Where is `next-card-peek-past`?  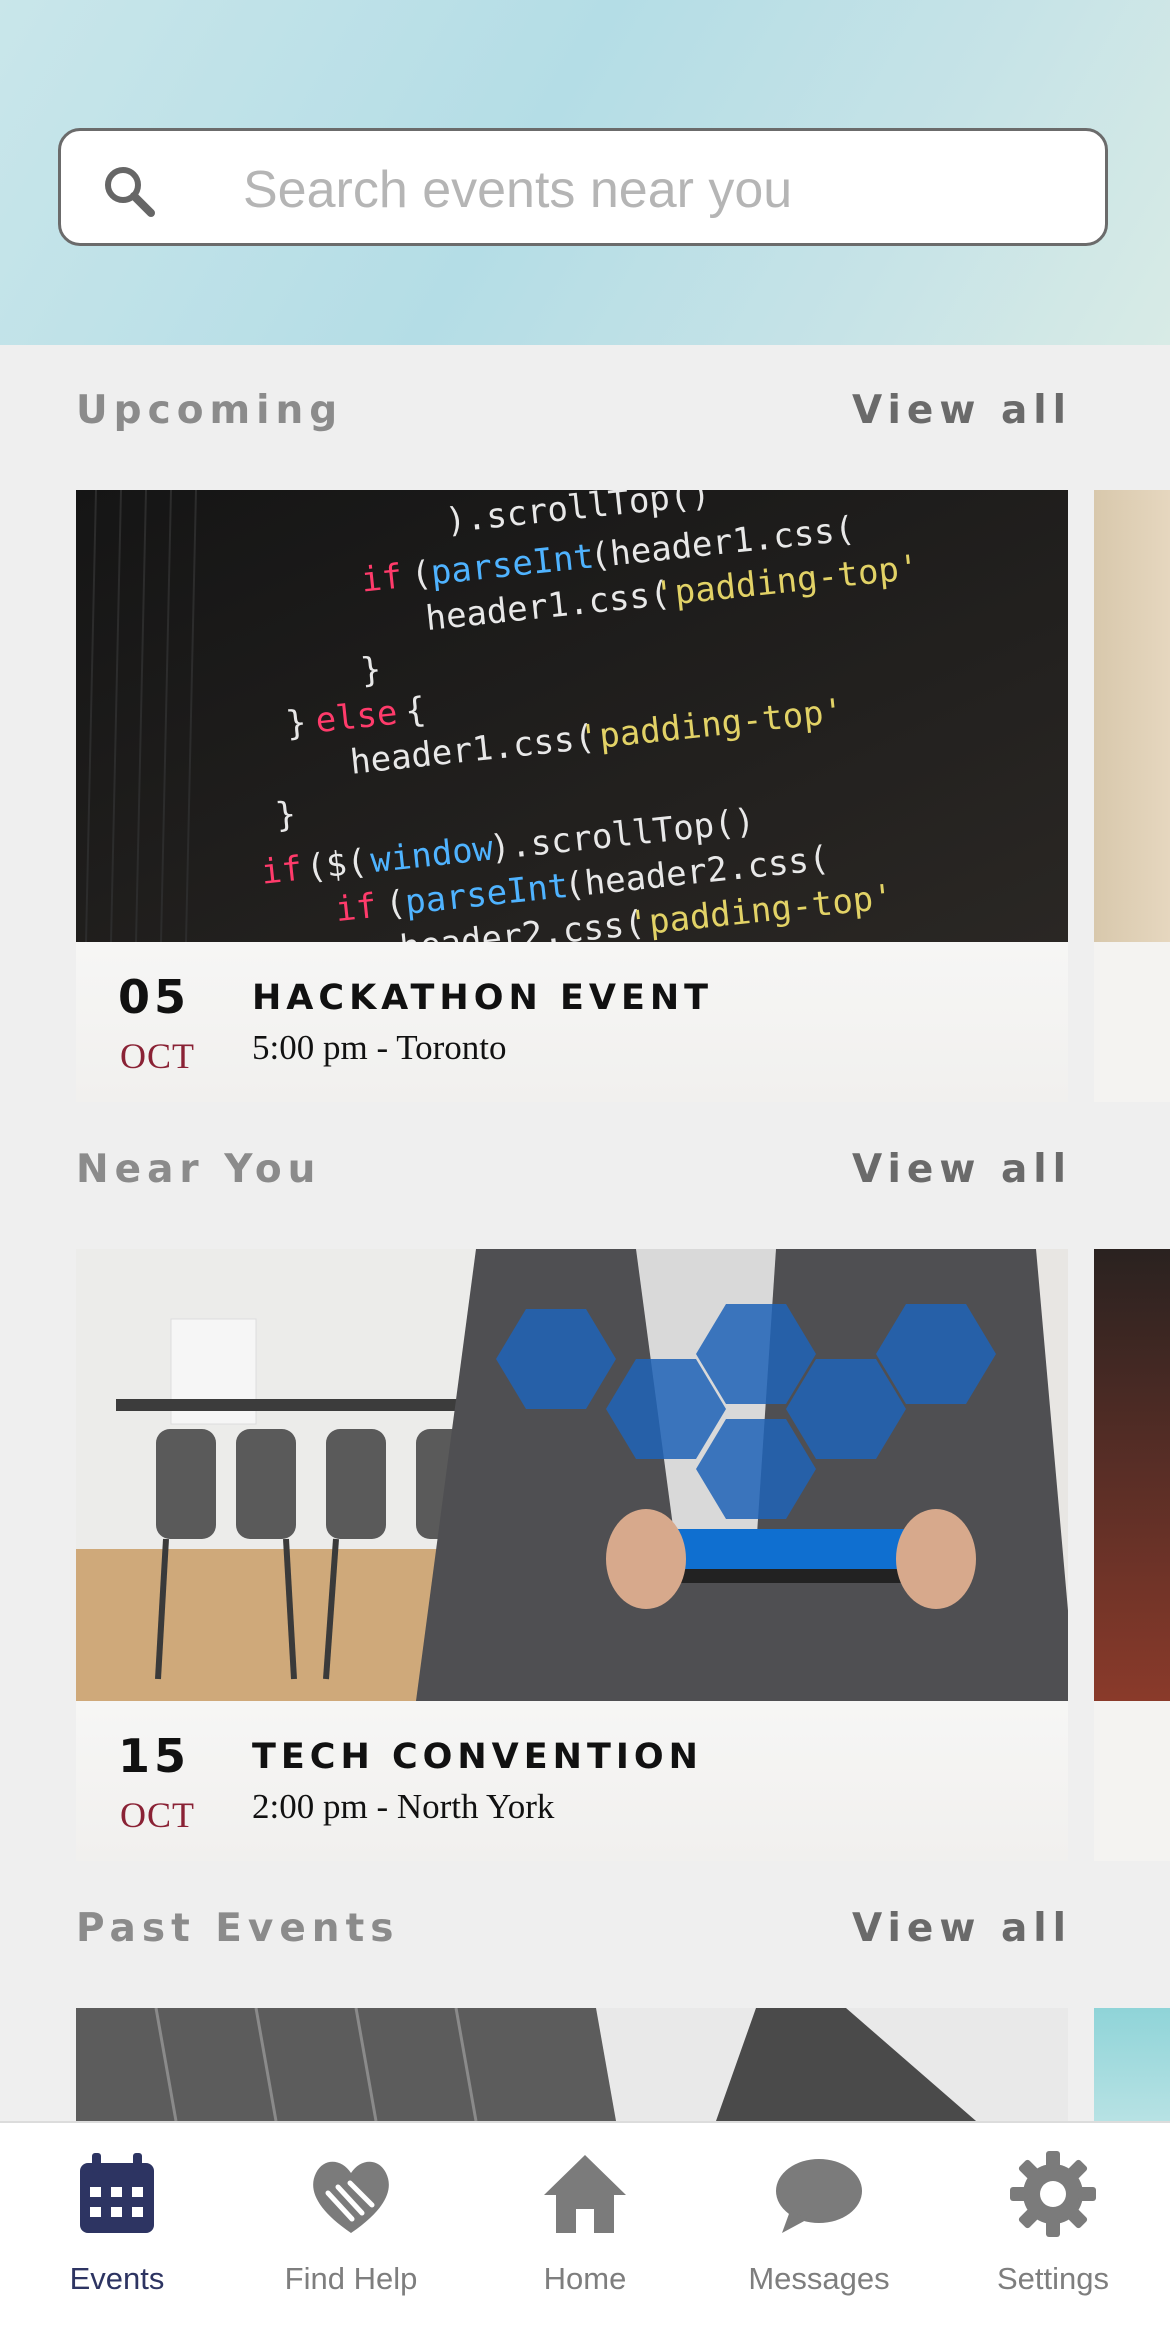
next-card-peek-past is located at coordinates (1132, 2064).